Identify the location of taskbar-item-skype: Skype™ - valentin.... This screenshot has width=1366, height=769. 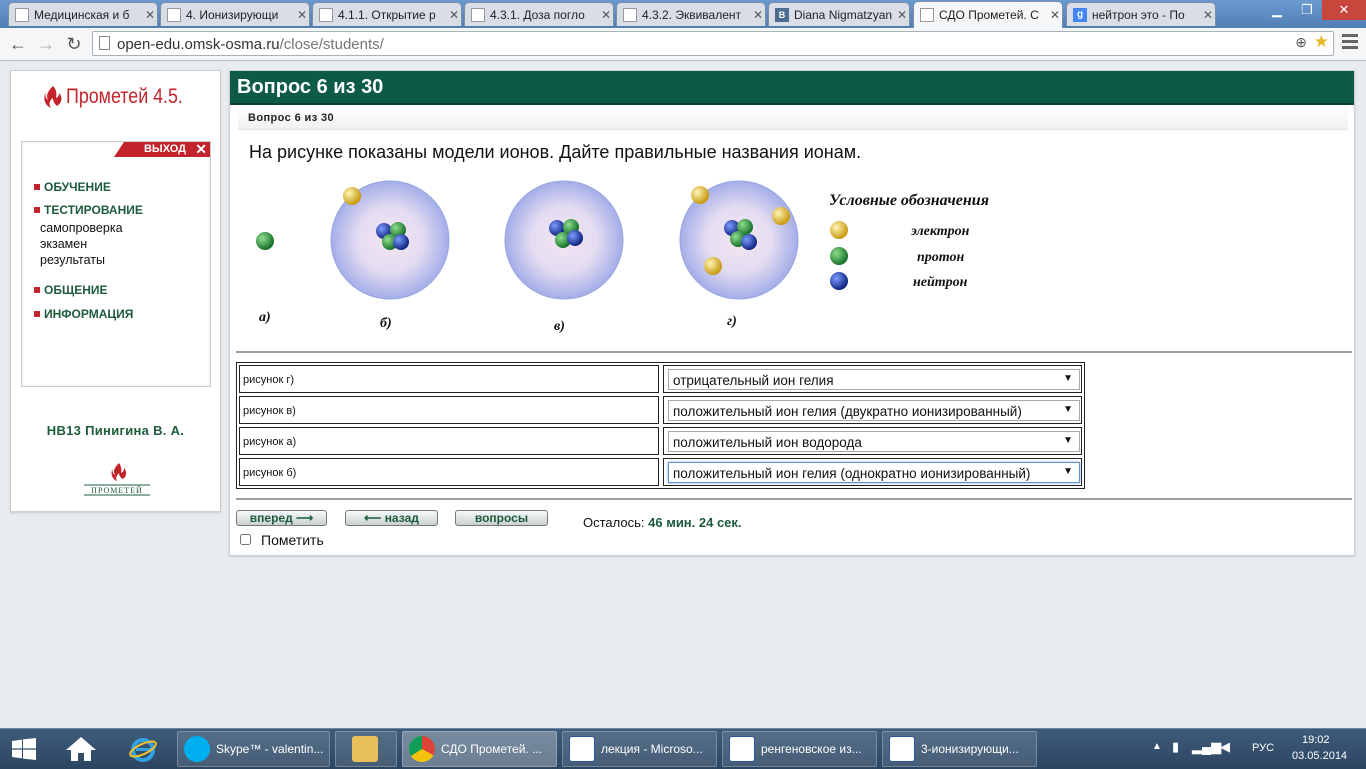
(253, 749).